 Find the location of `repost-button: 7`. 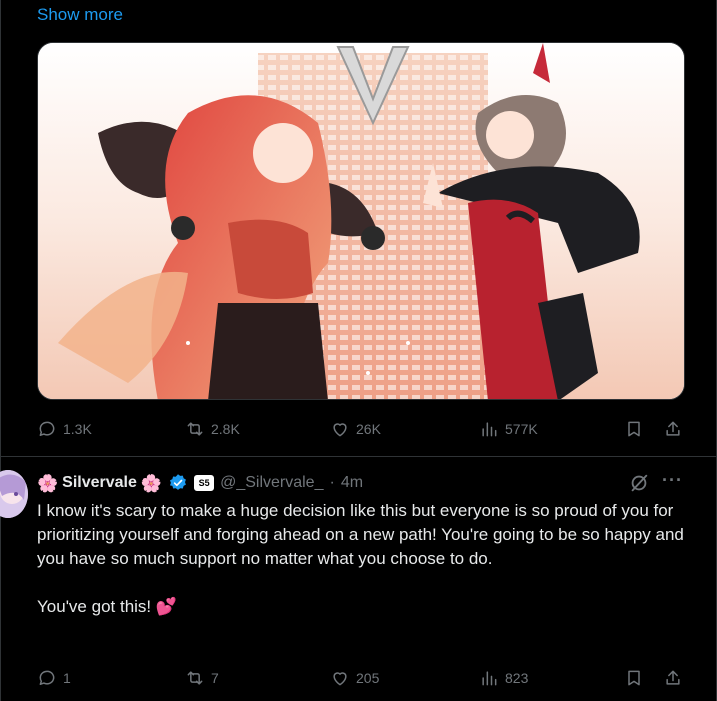

repost-button: 7 is located at coordinates (202, 678).